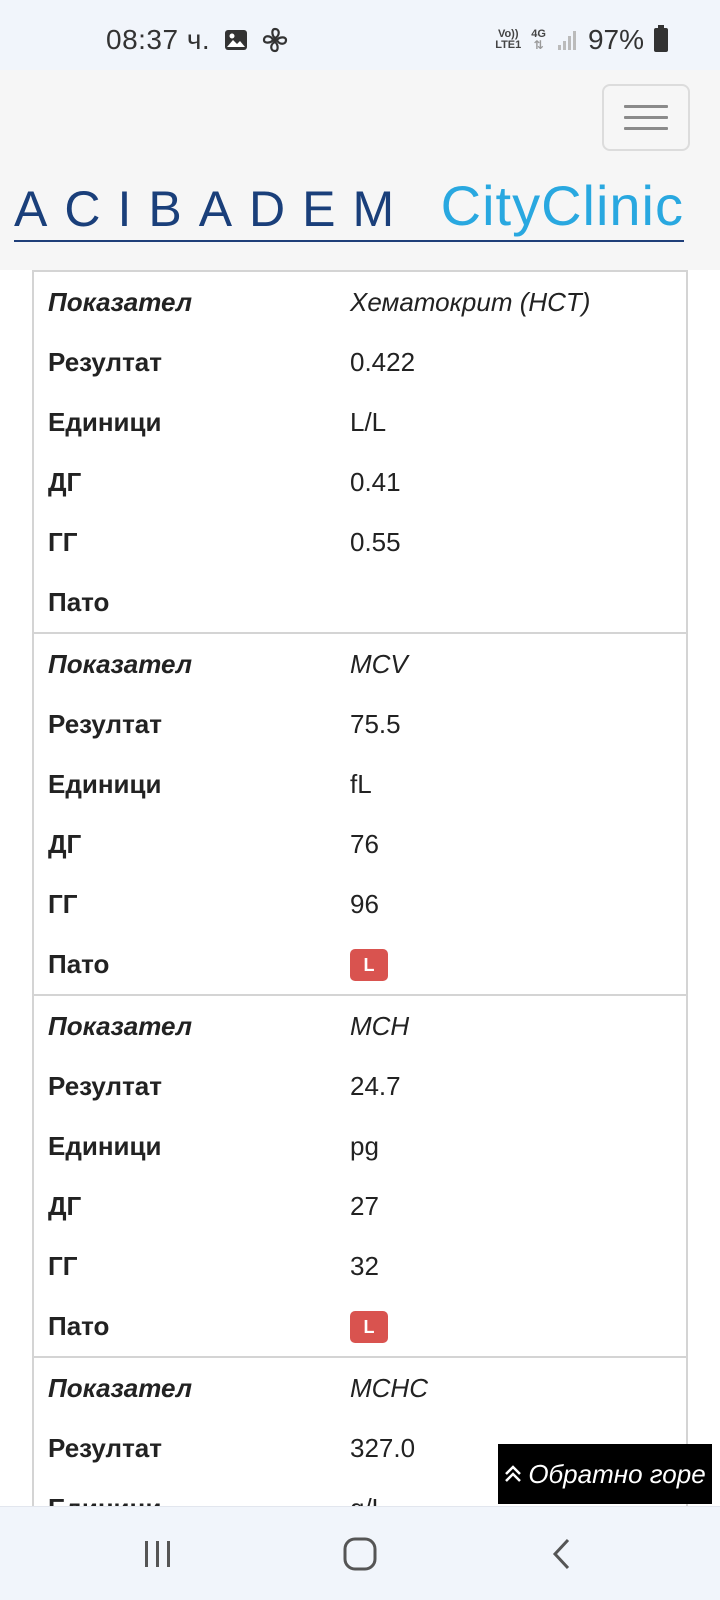 This screenshot has width=720, height=1600. What do you see at coordinates (380, 1025) in the screenshot?
I see `indicator-name: MCH` at bounding box center [380, 1025].